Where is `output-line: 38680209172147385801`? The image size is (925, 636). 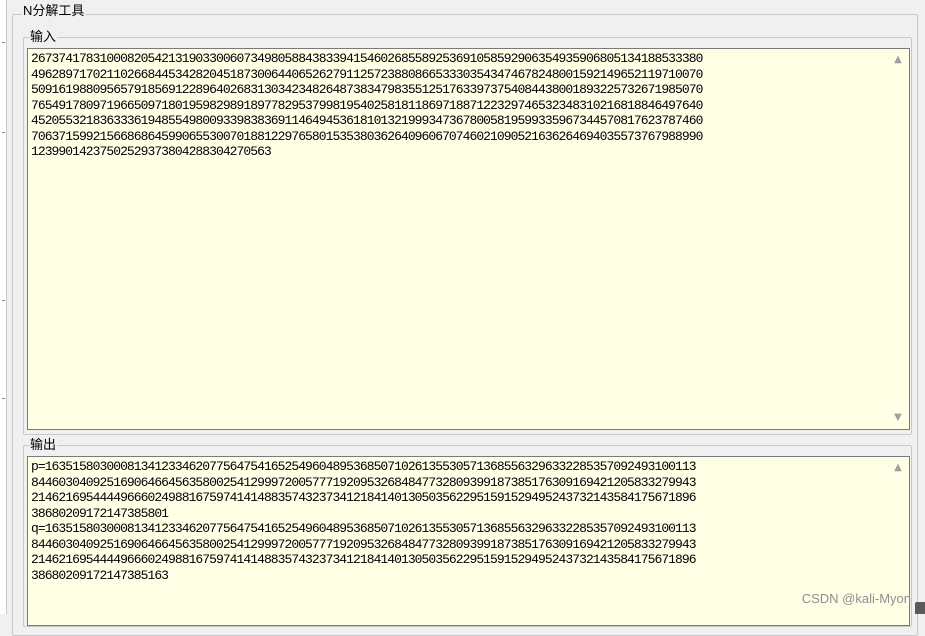
output-line: 38680209172147385801 is located at coordinates (100, 513).